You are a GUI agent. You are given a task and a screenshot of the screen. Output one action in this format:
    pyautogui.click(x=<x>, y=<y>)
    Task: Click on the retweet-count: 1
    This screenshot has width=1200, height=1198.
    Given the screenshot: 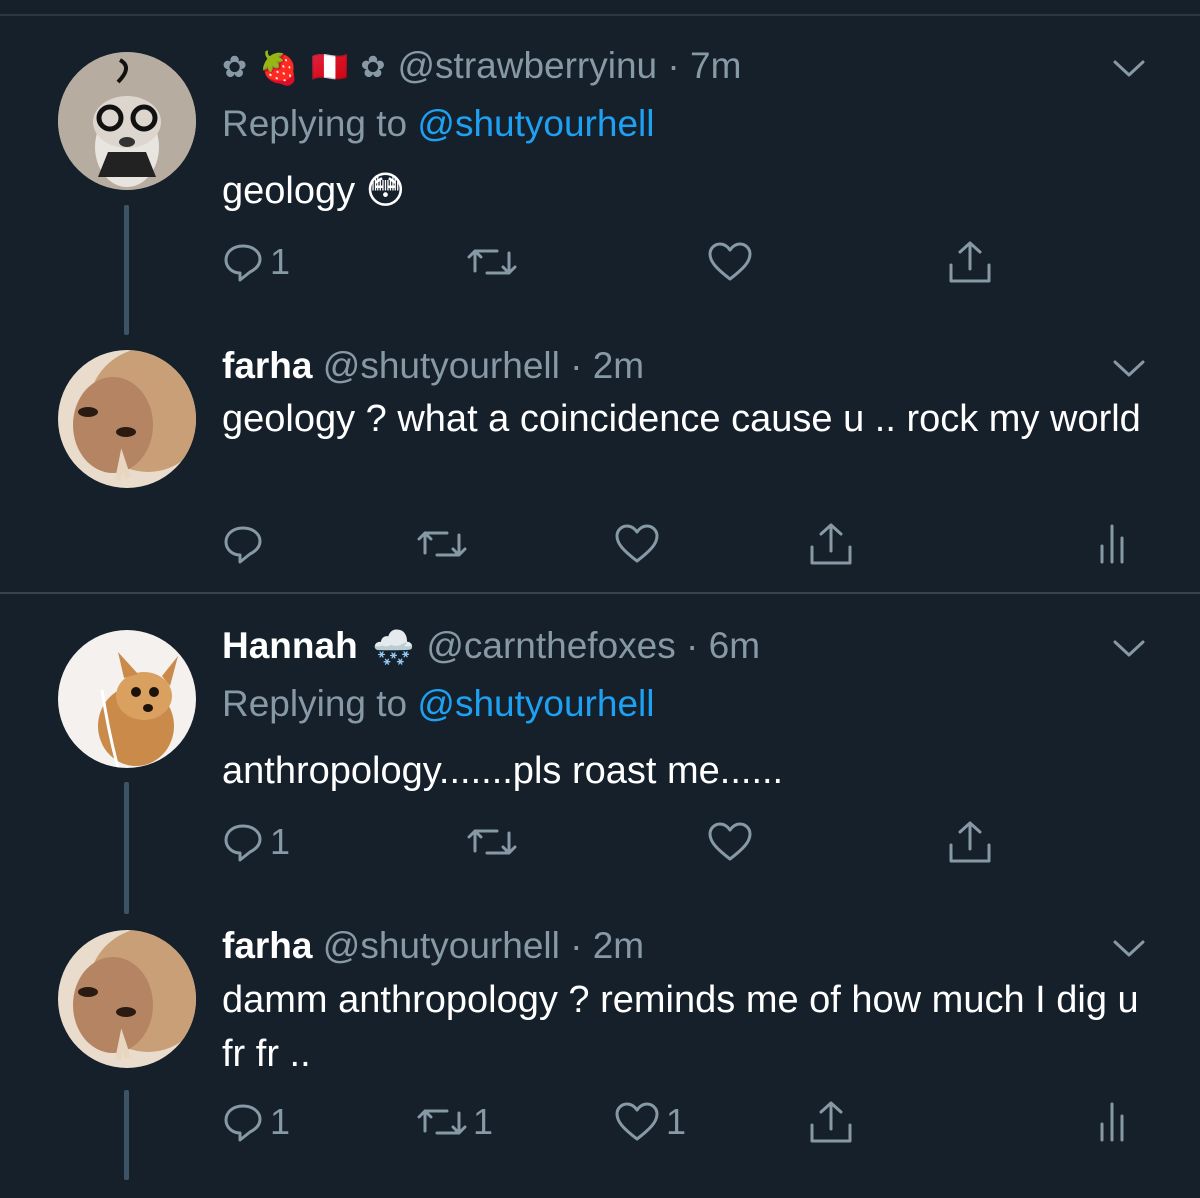 What is the action you would take?
    pyautogui.click(x=483, y=1121)
    